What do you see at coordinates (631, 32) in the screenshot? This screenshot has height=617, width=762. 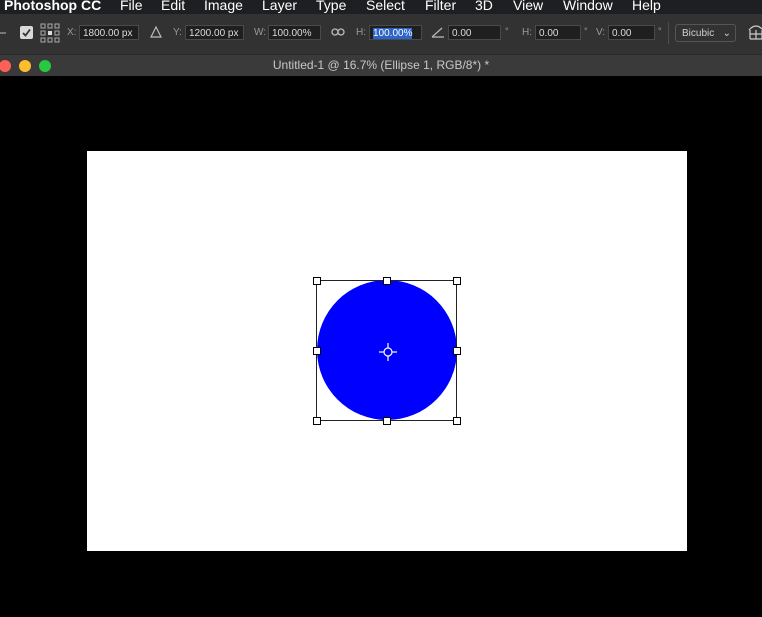 I see `v-skew-field: 0.00` at bounding box center [631, 32].